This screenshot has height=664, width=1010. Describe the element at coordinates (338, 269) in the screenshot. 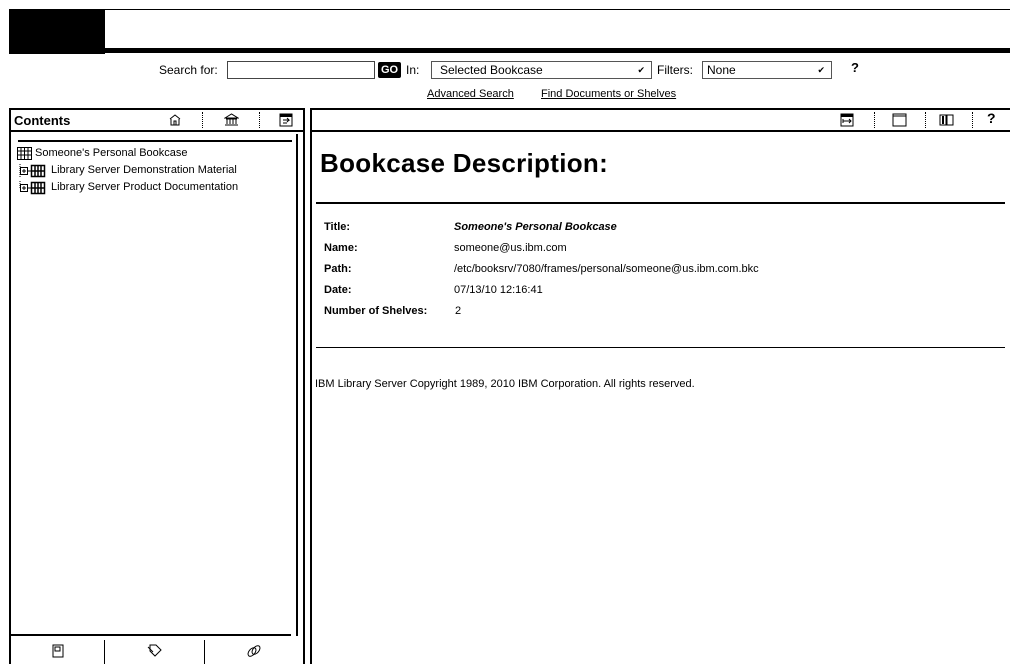

I see `detail-key: Path:` at that location.